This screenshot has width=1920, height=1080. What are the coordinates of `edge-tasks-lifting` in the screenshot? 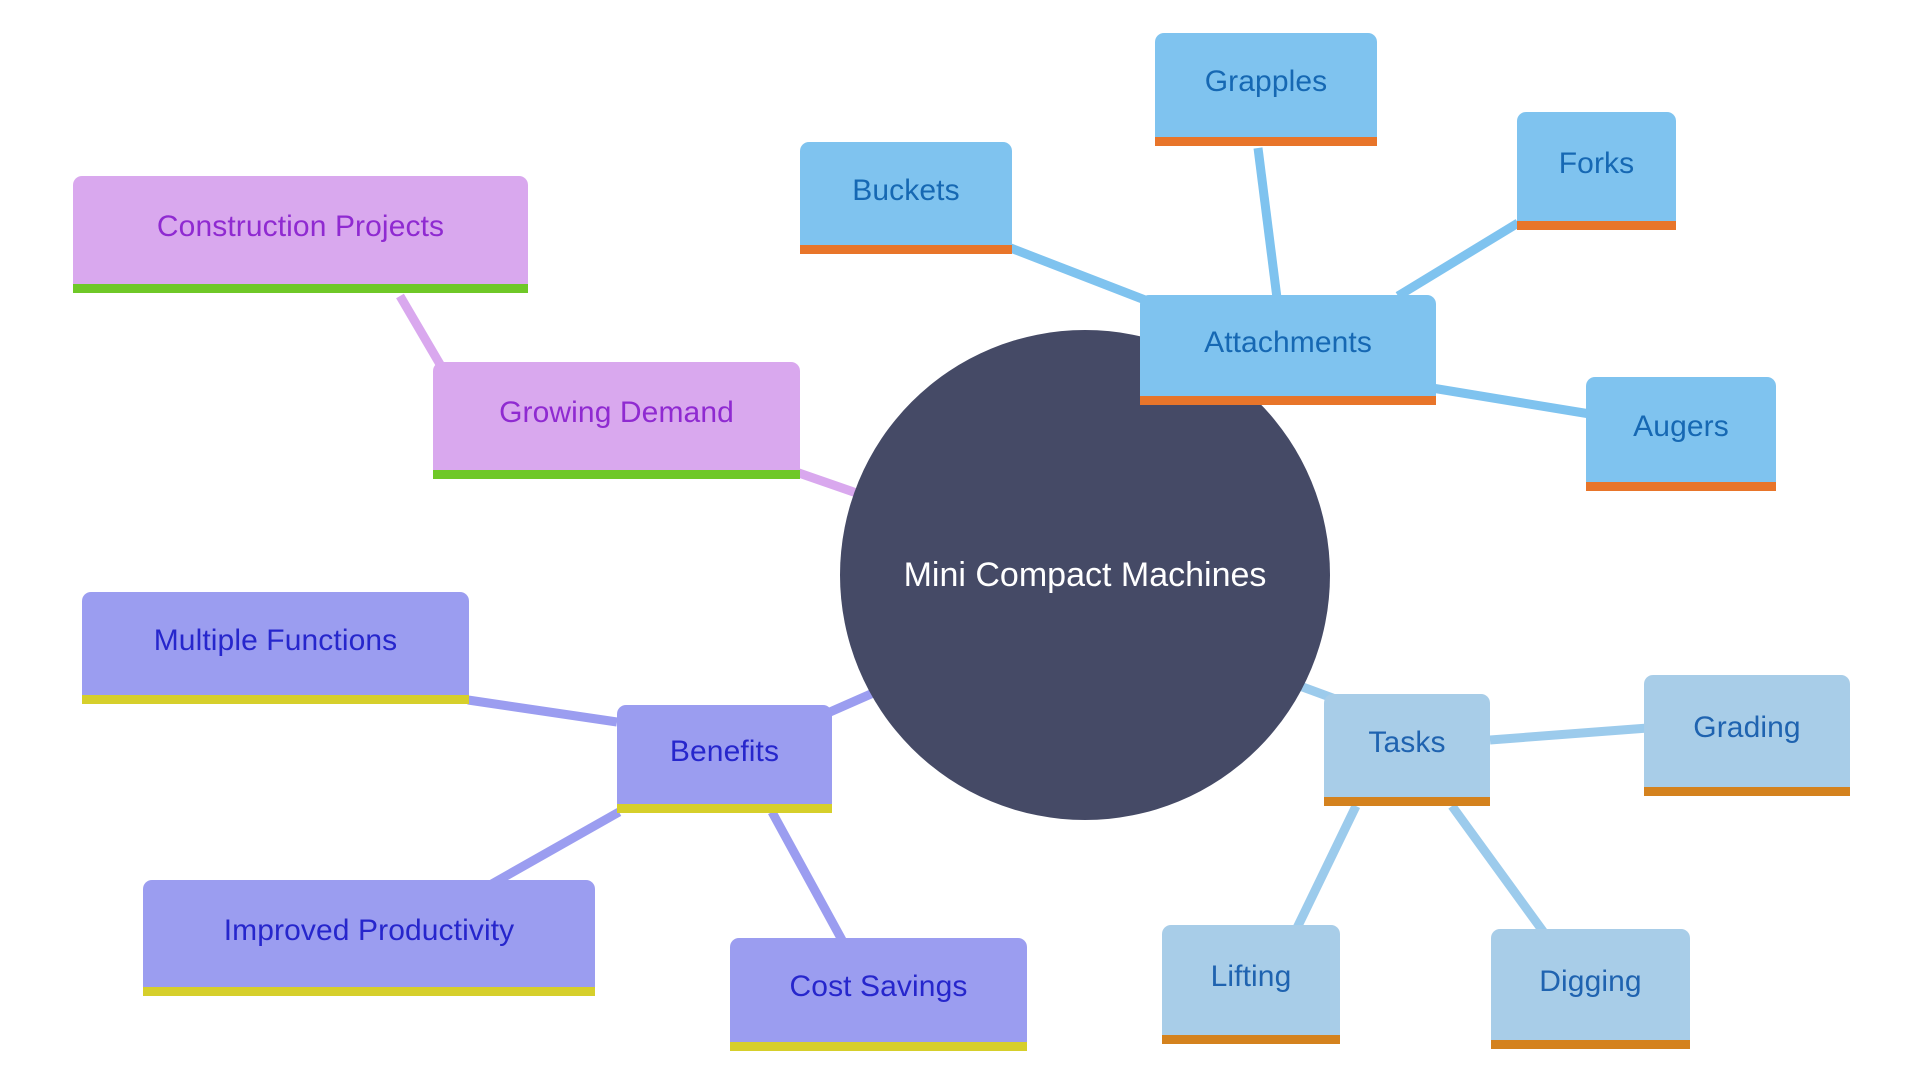 It's located at (1326, 868).